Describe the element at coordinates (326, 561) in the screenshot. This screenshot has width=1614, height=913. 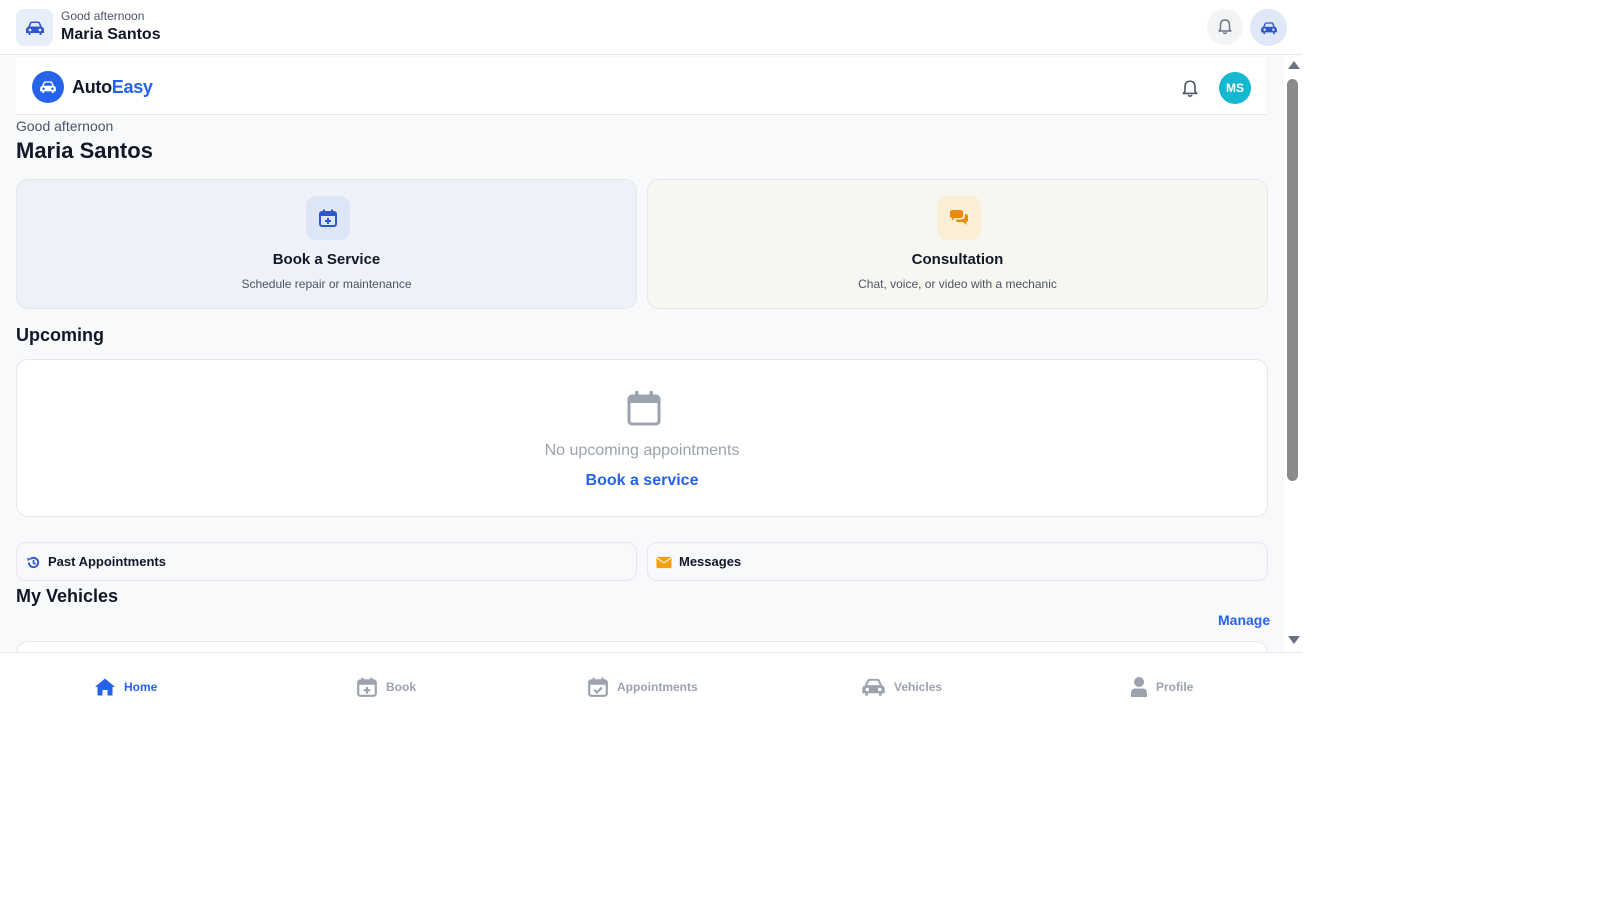
I see `past-appointments-button: Past Appointments` at that location.